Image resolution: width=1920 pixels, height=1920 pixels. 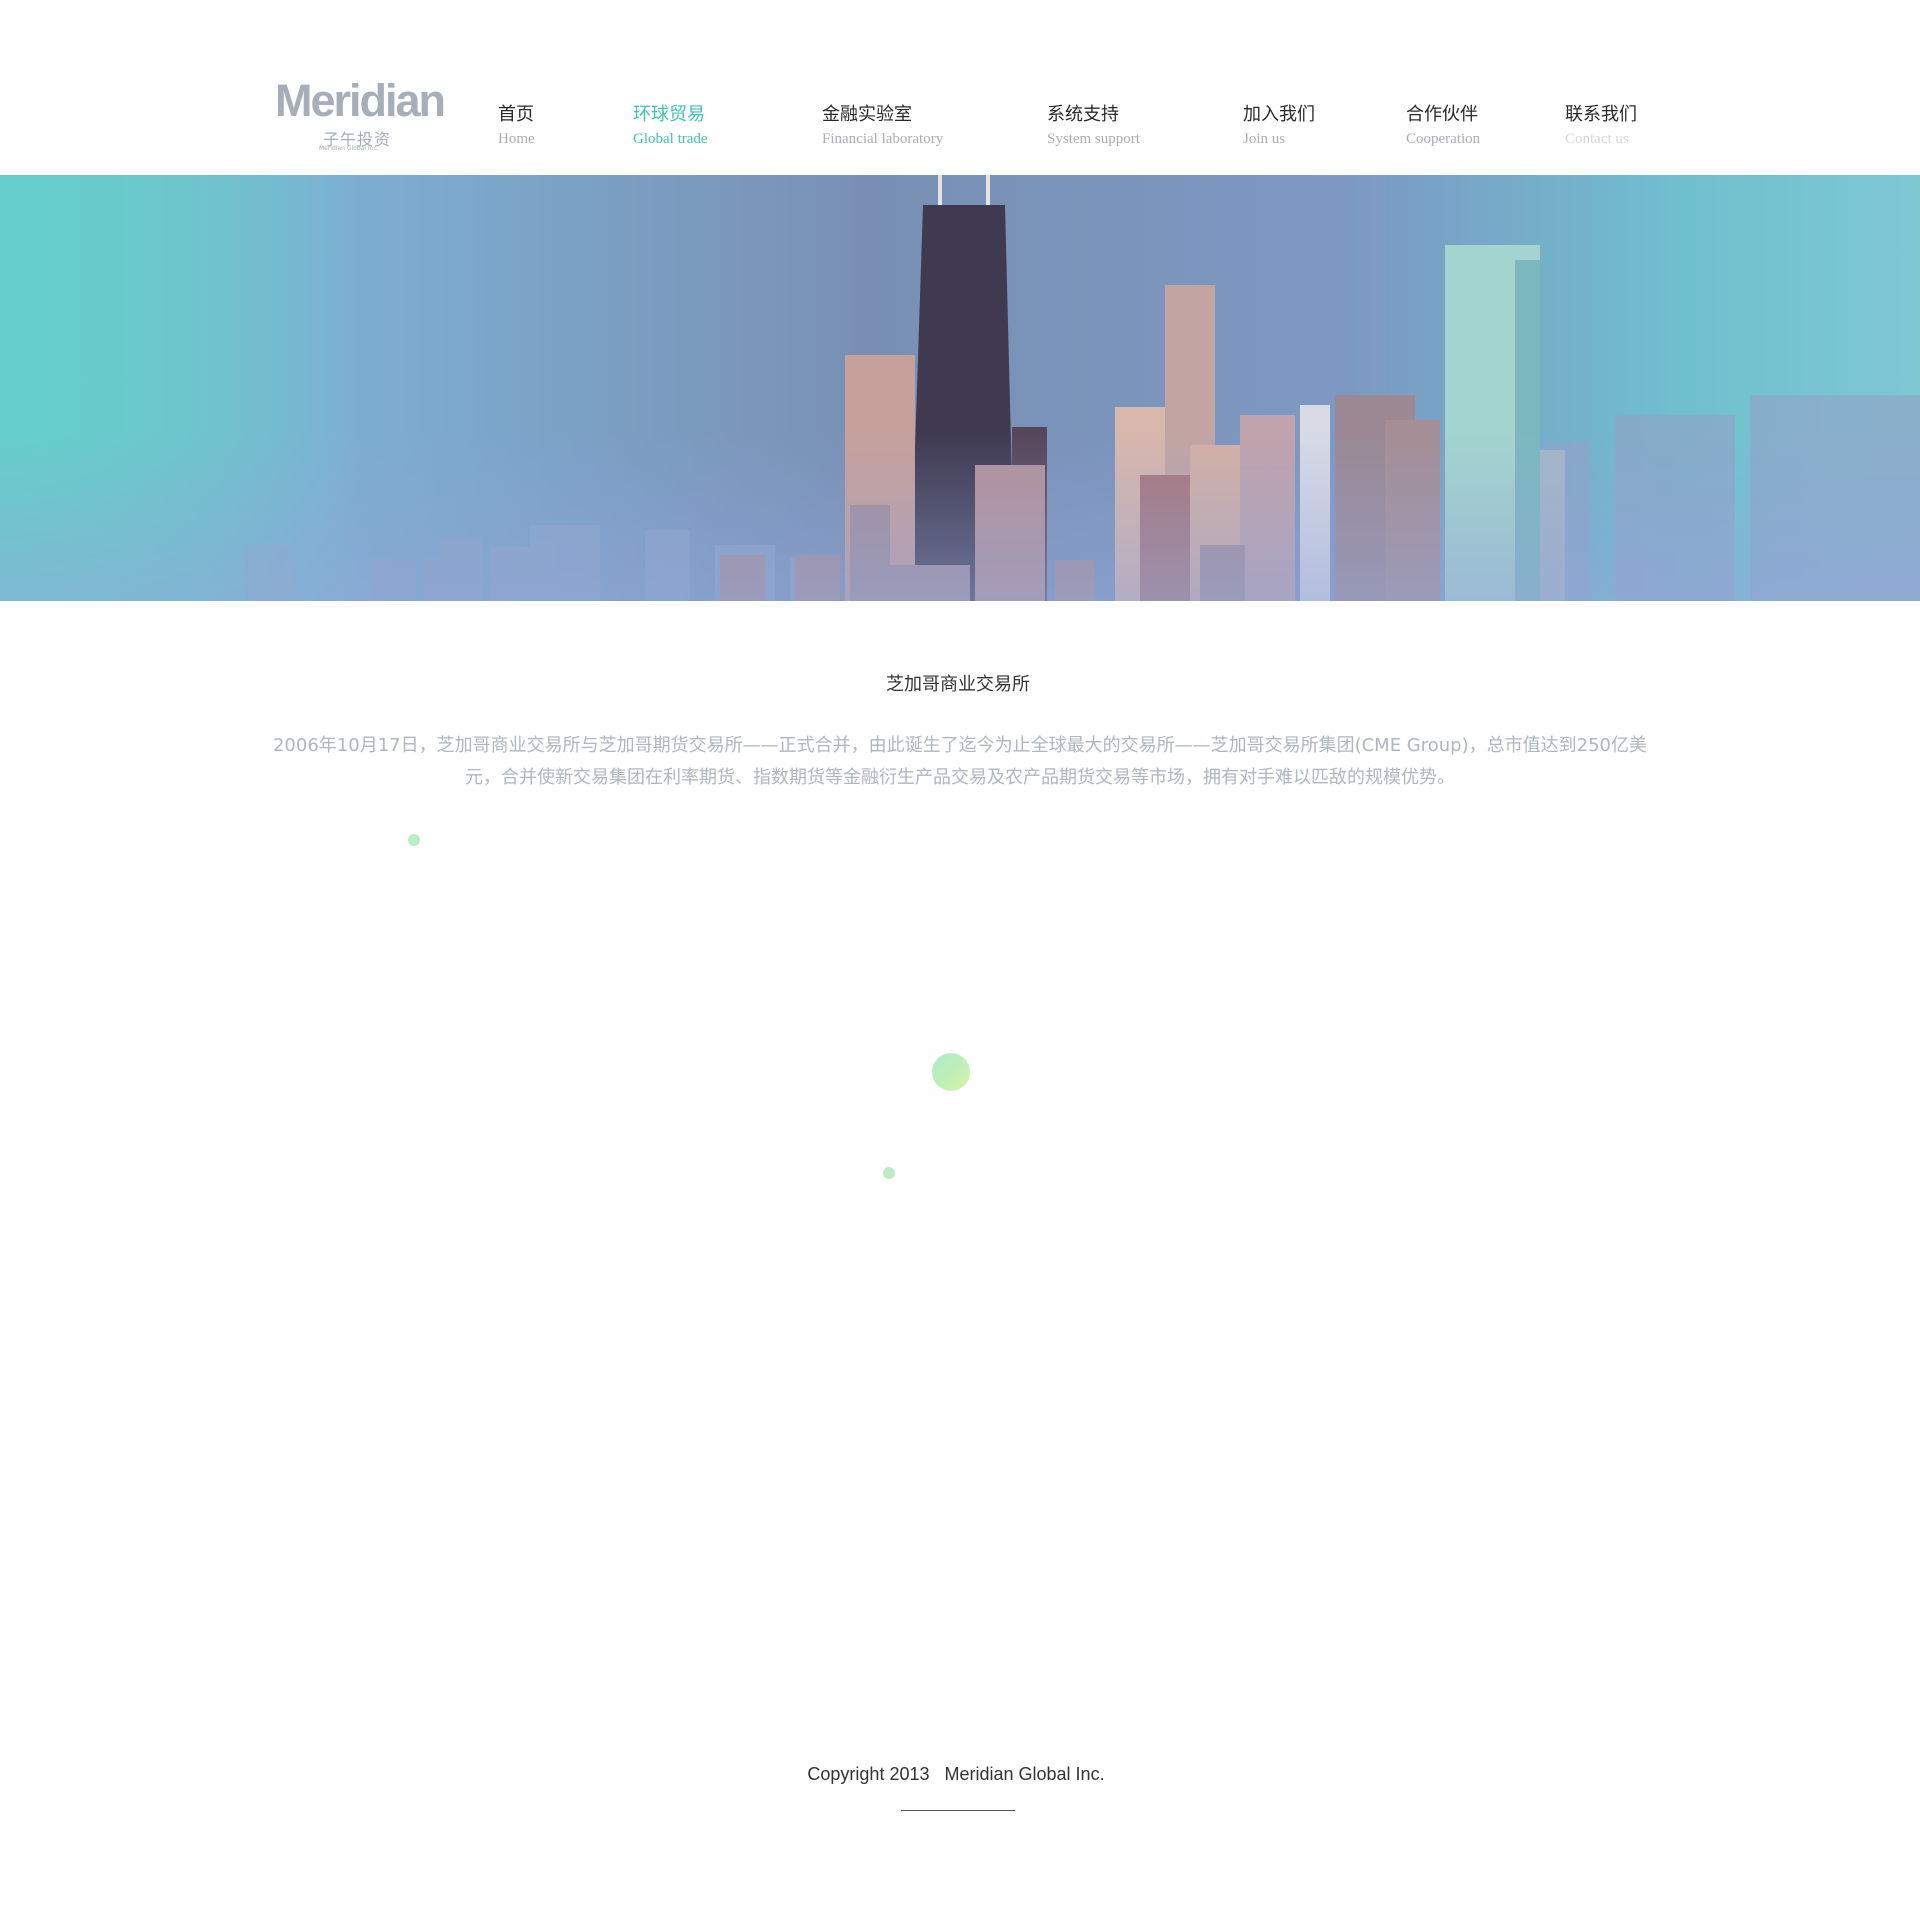 I want to click on logo-subtitle: Meridian Global Inc., so click(x=349, y=148).